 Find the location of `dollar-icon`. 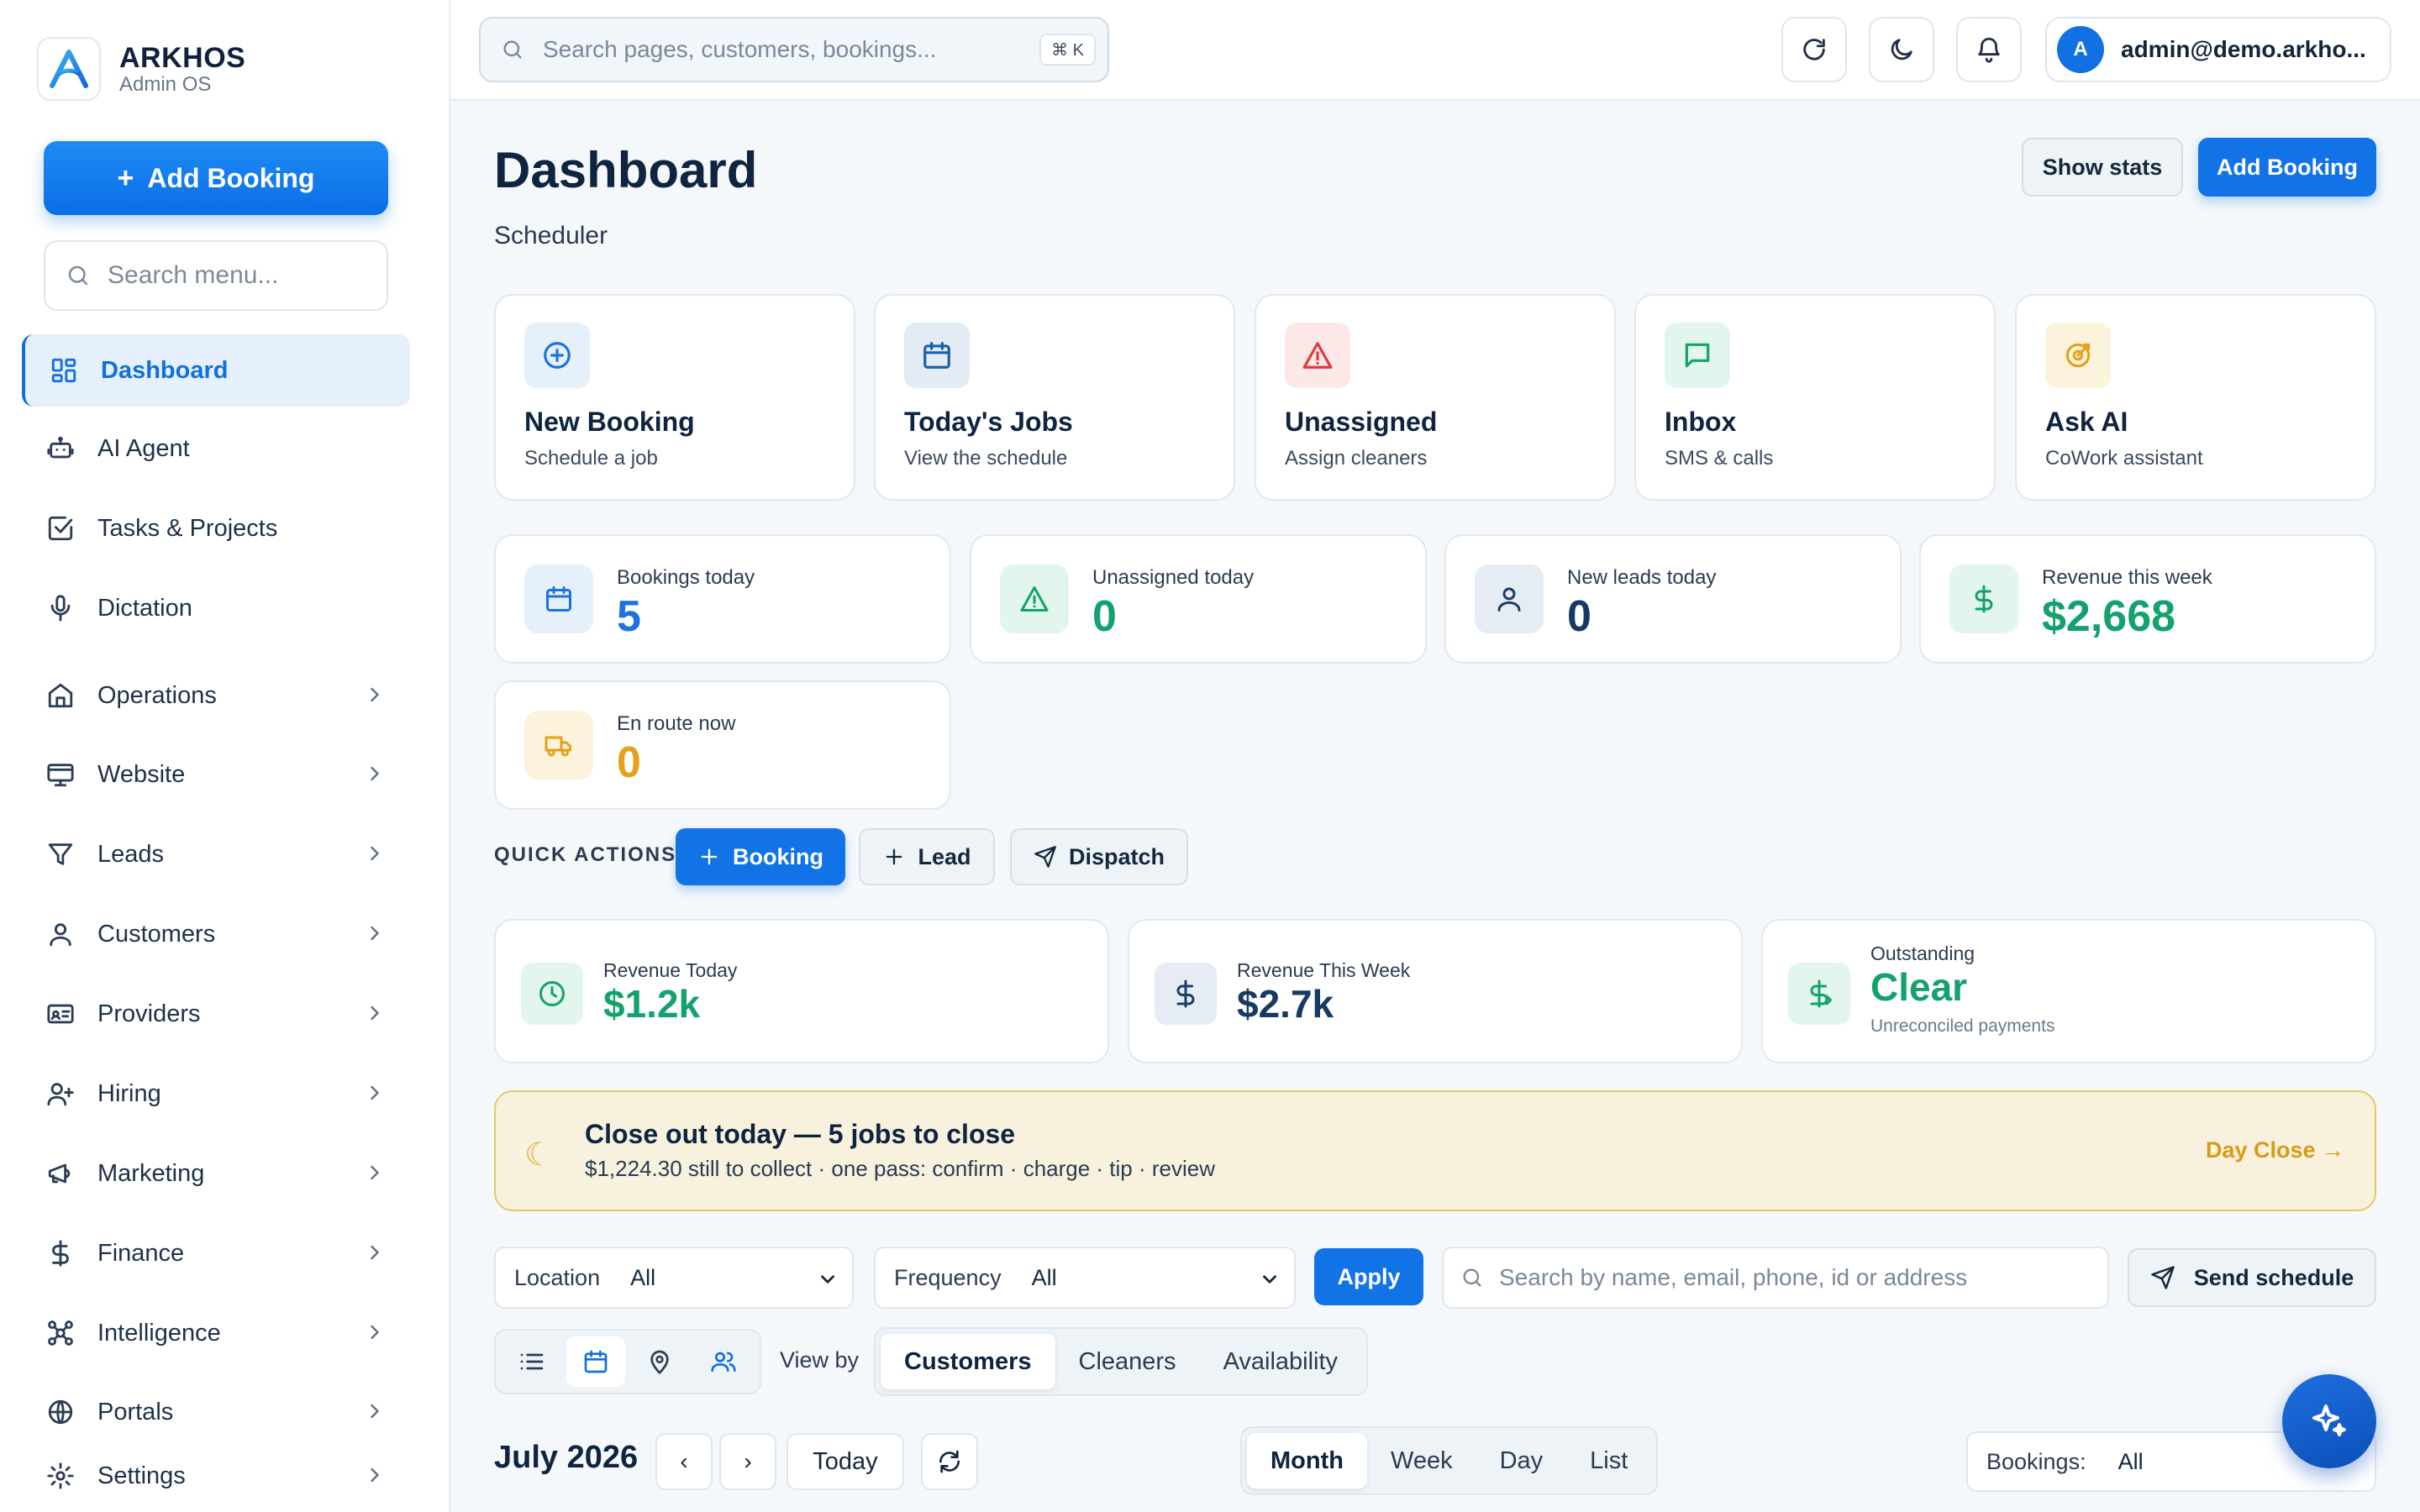

dollar-icon is located at coordinates (60, 1253).